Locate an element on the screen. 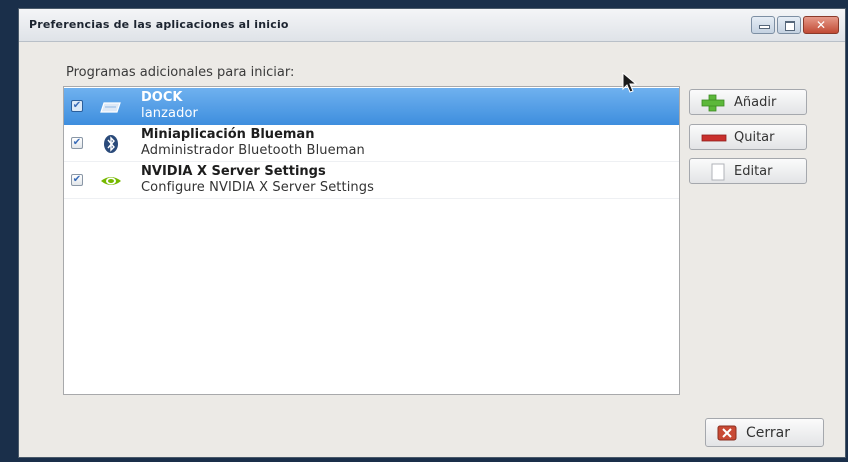 This screenshot has height=462, width=848. maximize-button is located at coordinates (789, 25).